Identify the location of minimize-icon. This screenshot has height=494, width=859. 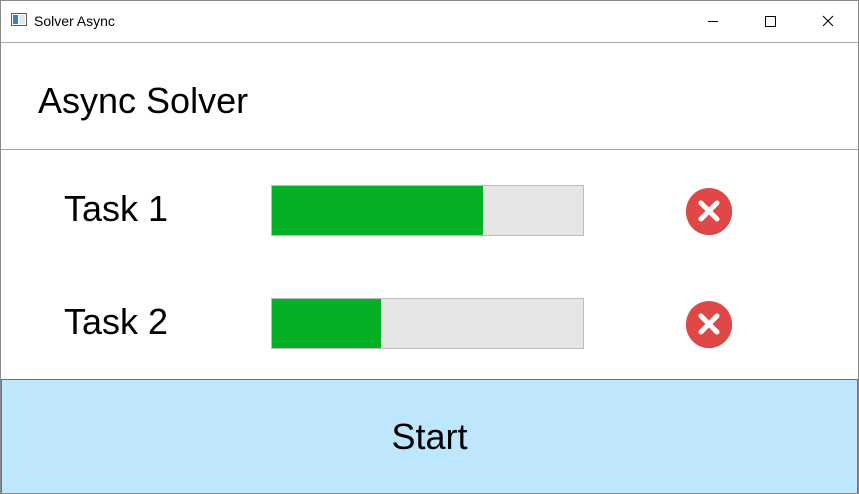
(713, 21).